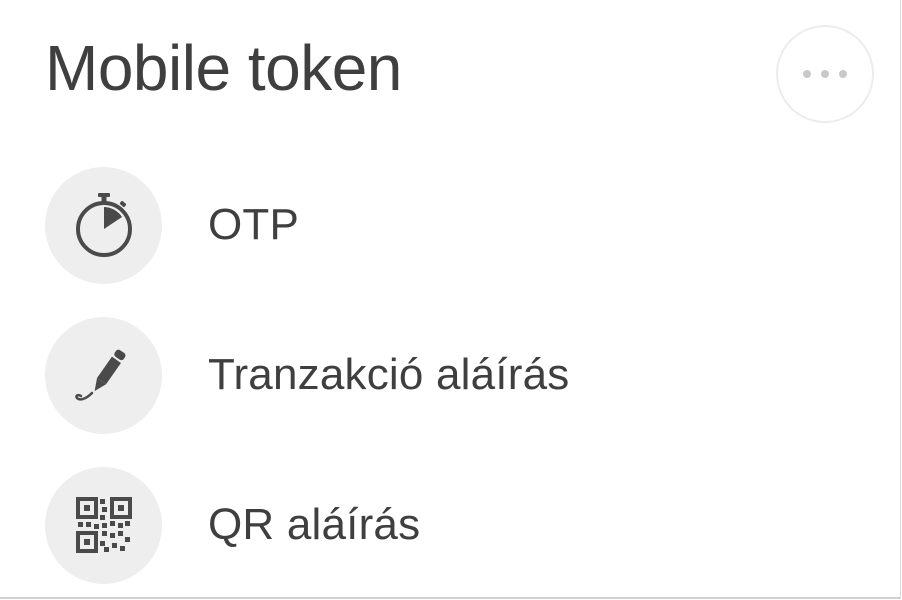 The image size is (902, 600). Describe the element at coordinates (103, 225) in the screenshot. I see `stopwatch-icon` at that location.